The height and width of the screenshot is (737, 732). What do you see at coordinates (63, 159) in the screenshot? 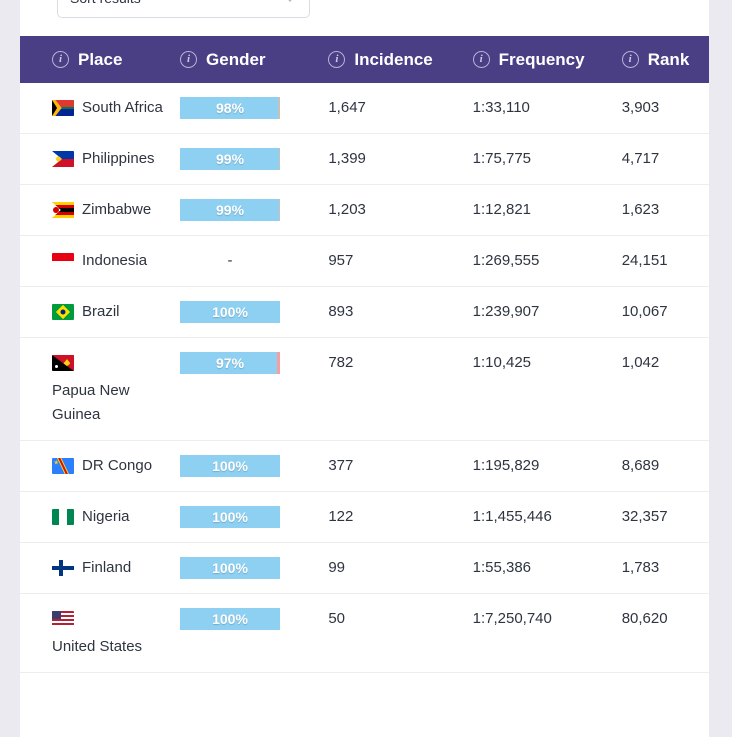
I see `flag-philippines-icon` at bounding box center [63, 159].